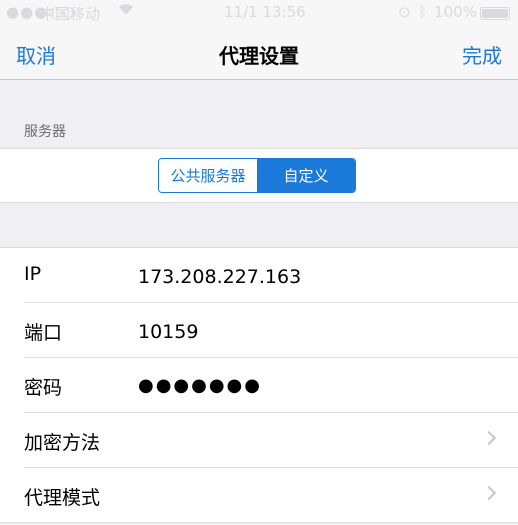  What do you see at coordinates (168, 332) in the screenshot?
I see `port-field: 10159` at bounding box center [168, 332].